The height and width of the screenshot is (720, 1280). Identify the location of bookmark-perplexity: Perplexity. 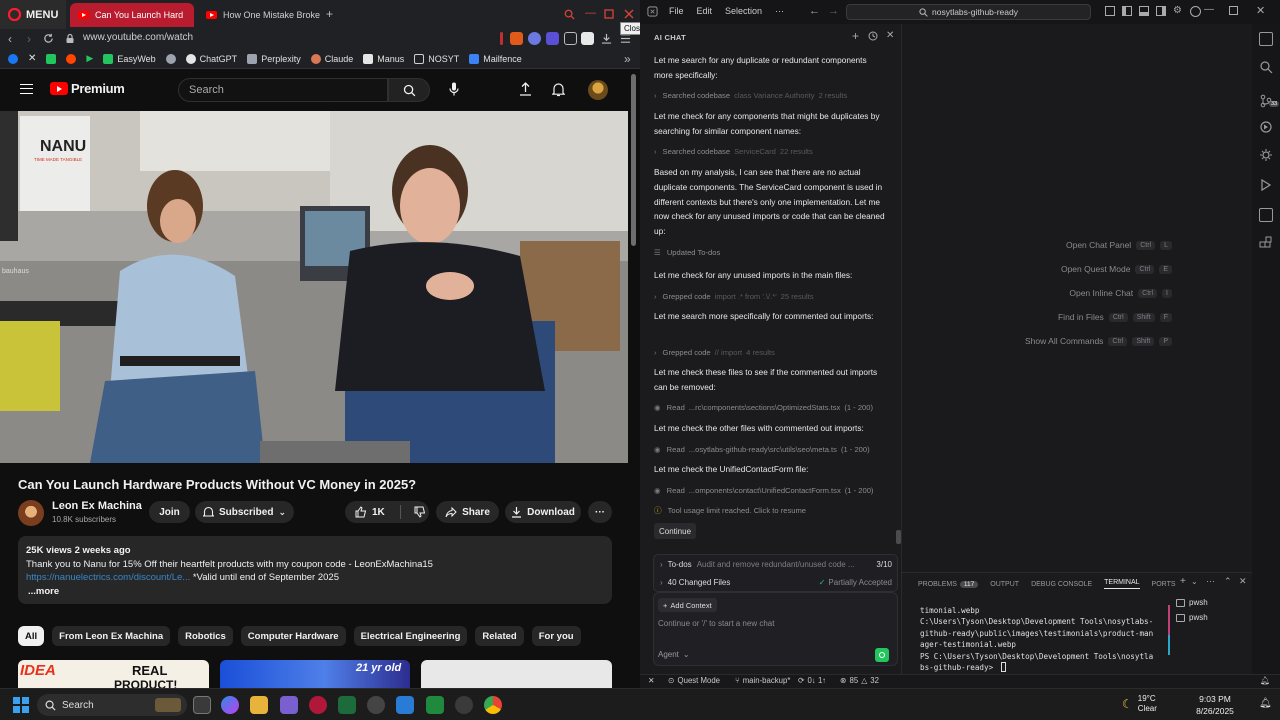
(274, 58).